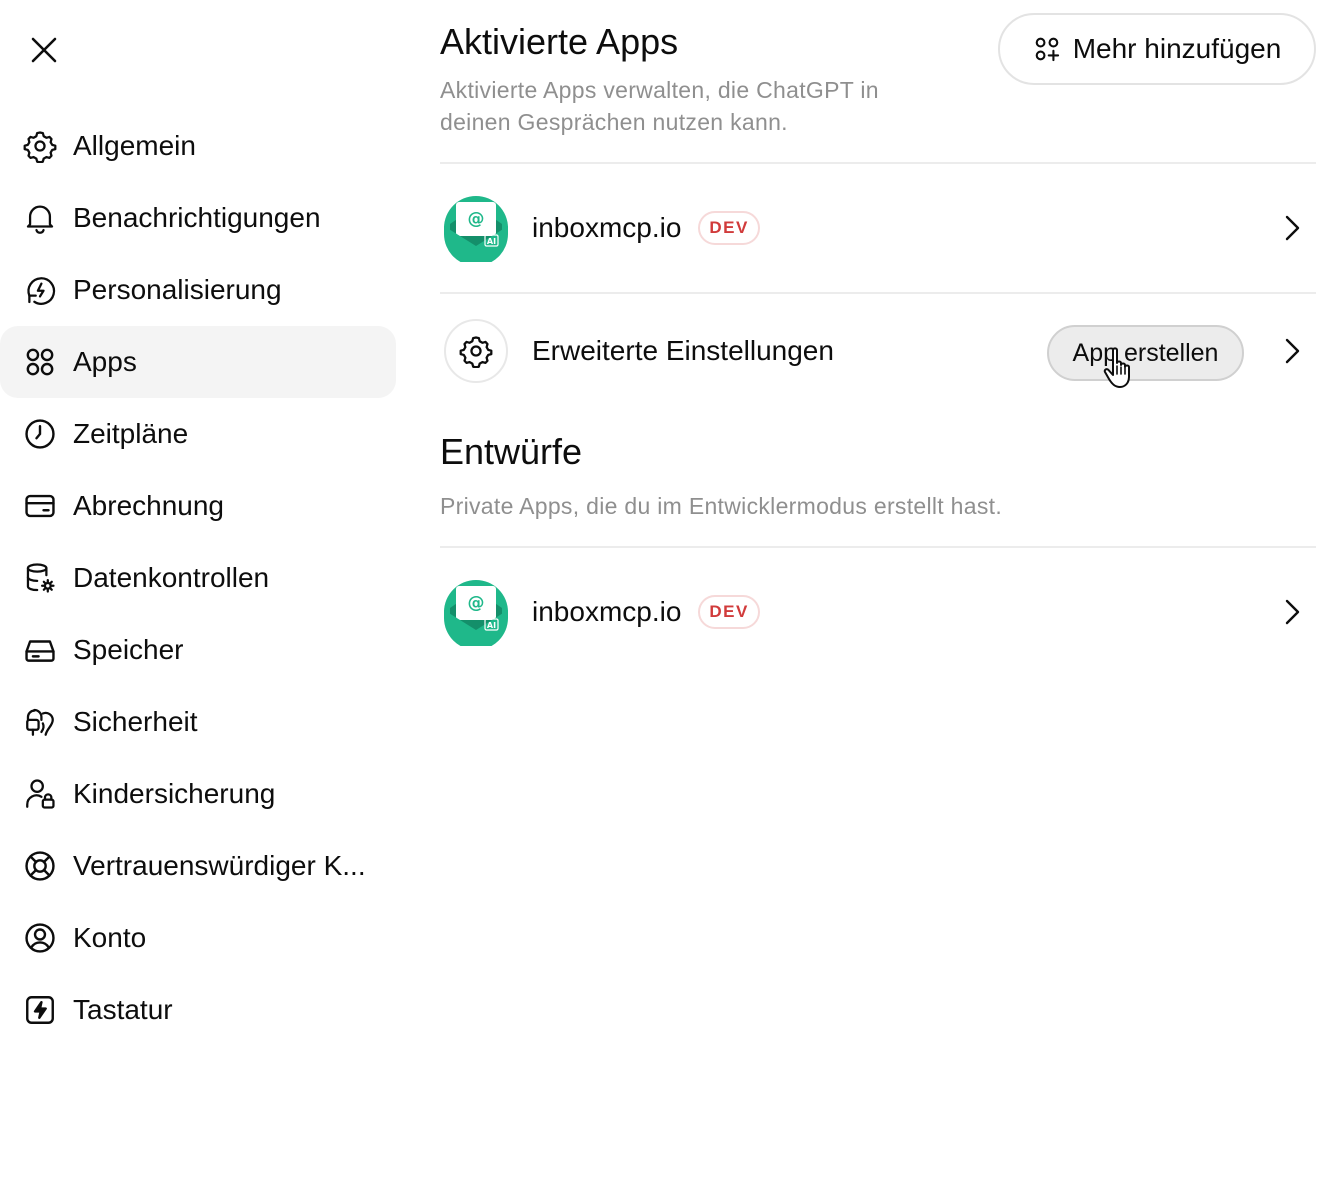  What do you see at coordinates (123, 1009) in the screenshot?
I see `sidebar-item-label: Tastatur` at bounding box center [123, 1009].